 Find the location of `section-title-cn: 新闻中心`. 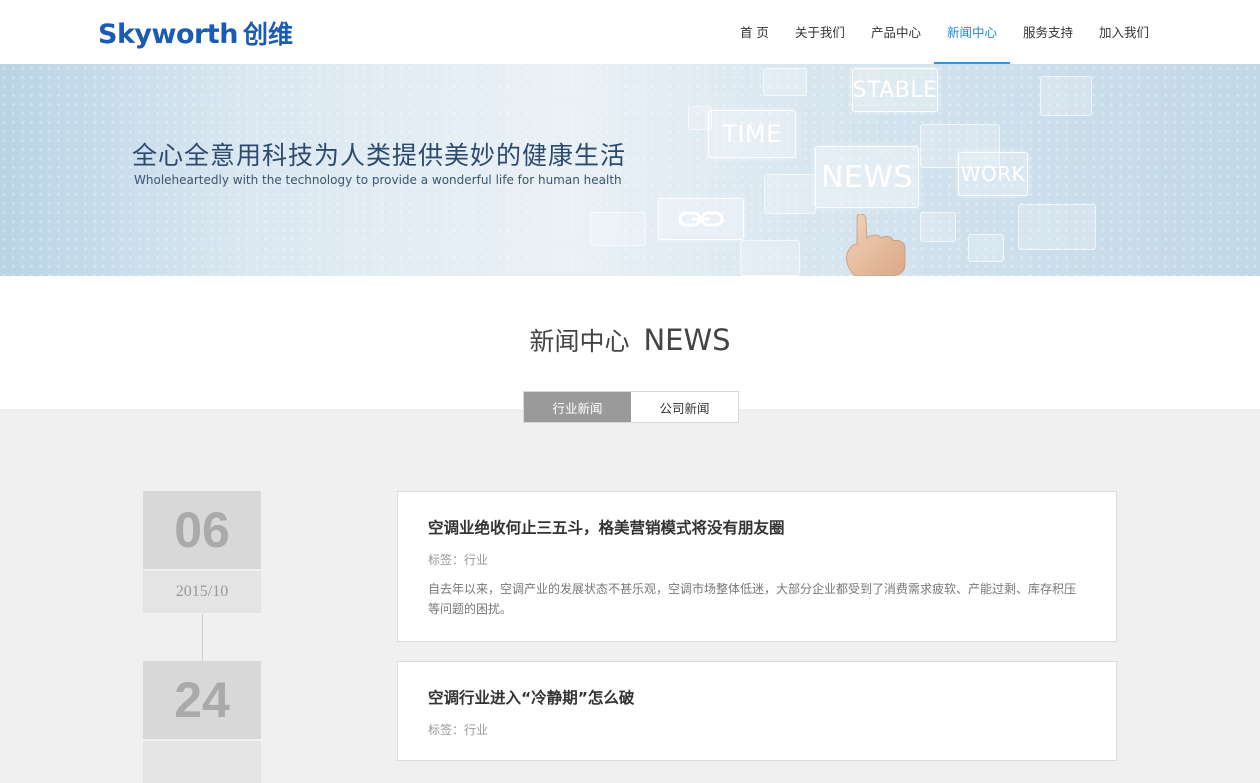

section-title-cn: 新闻中心 is located at coordinates (579, 341).